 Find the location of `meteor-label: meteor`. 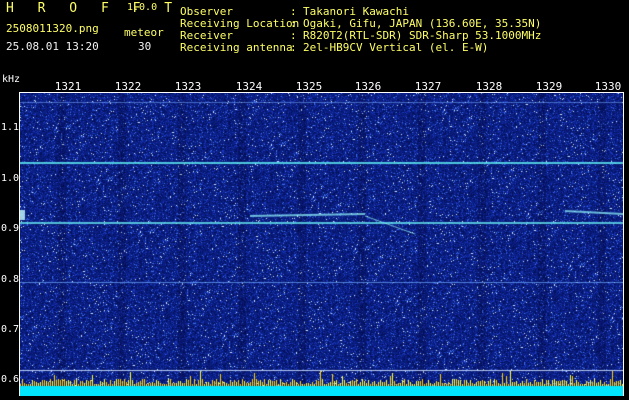

meteor-label: meteor is located at coordinates (144, 32).